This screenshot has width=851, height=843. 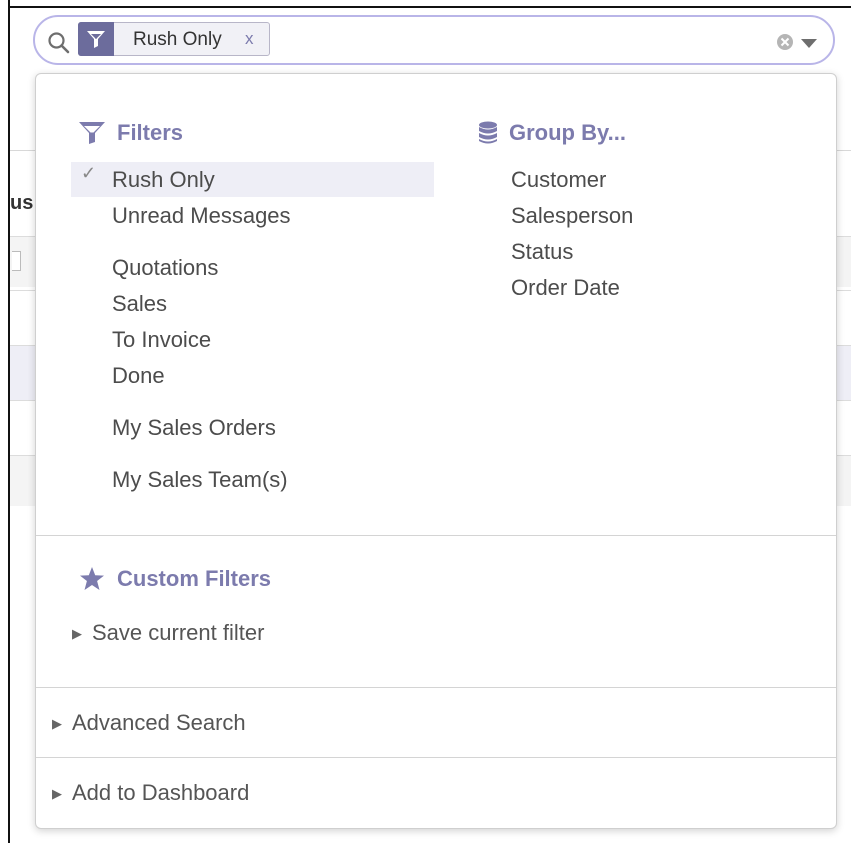 I want to click on star-icon, so click(x=92, y=578).